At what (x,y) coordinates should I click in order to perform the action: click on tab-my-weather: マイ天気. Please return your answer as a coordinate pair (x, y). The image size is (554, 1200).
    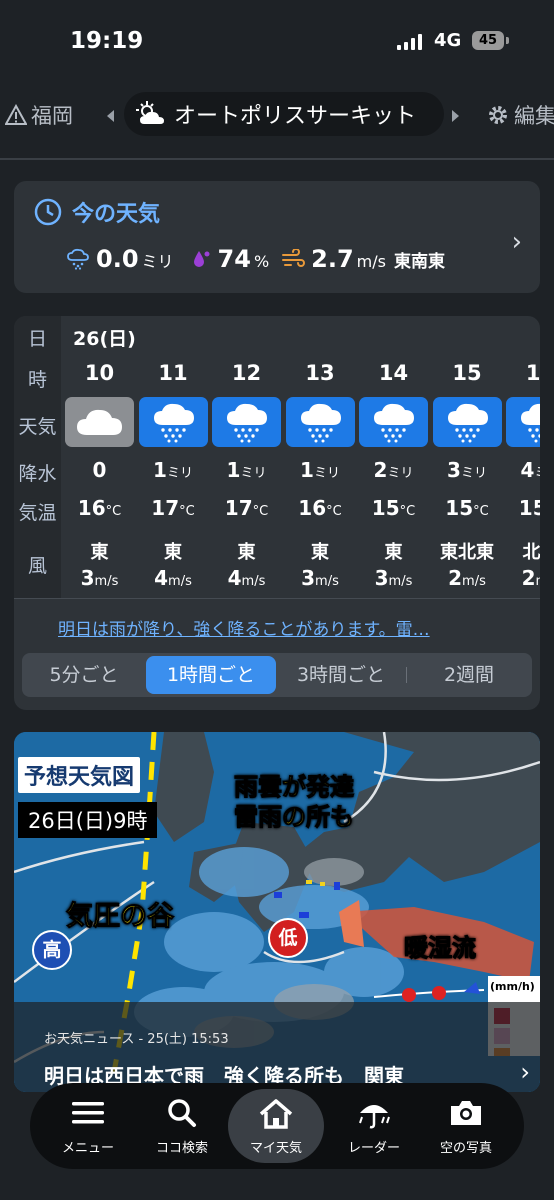
    Looking at the image, I should click on (276, 1126).